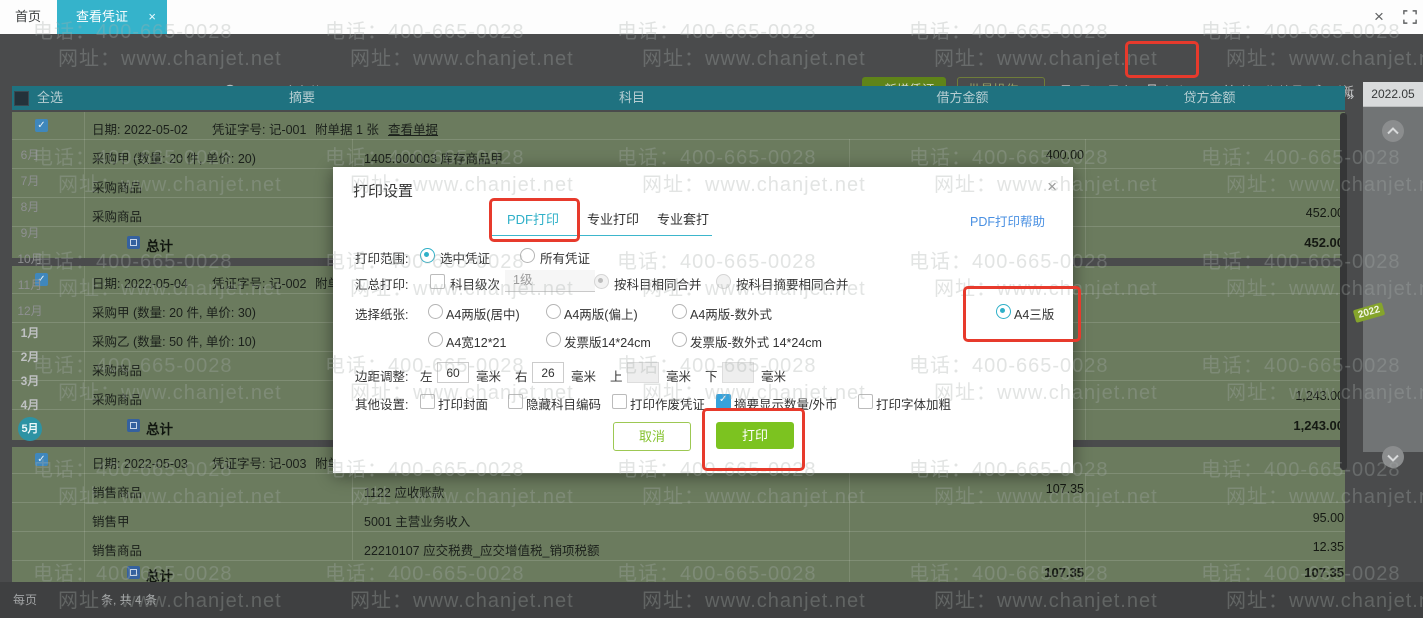  What do you see at coordinates (865, 401) in the screenshot?
I see `checkbox-bold-font` at bounding box center [865, 401].